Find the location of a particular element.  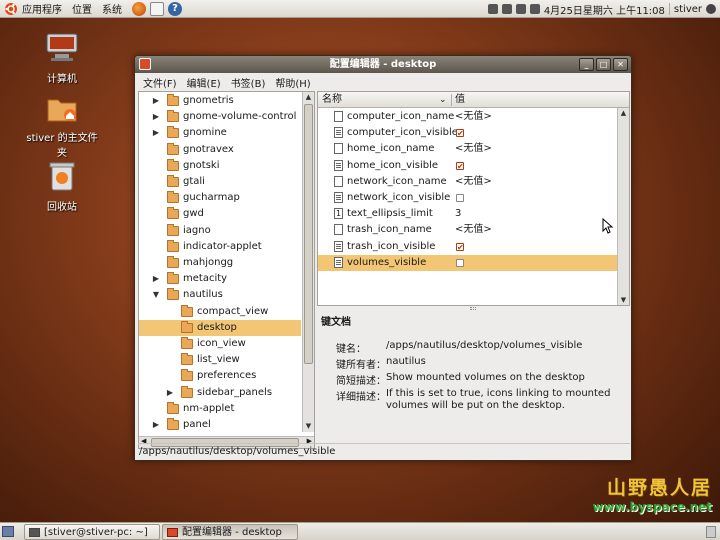

tree-item: ▶ panel is located at coordinates (220, 425).